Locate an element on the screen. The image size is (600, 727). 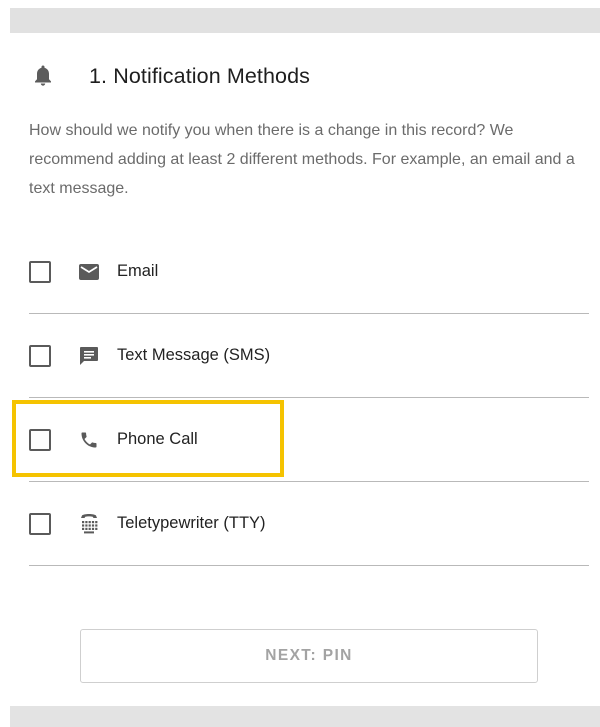
email-icon is located at coordinates (89, 272).